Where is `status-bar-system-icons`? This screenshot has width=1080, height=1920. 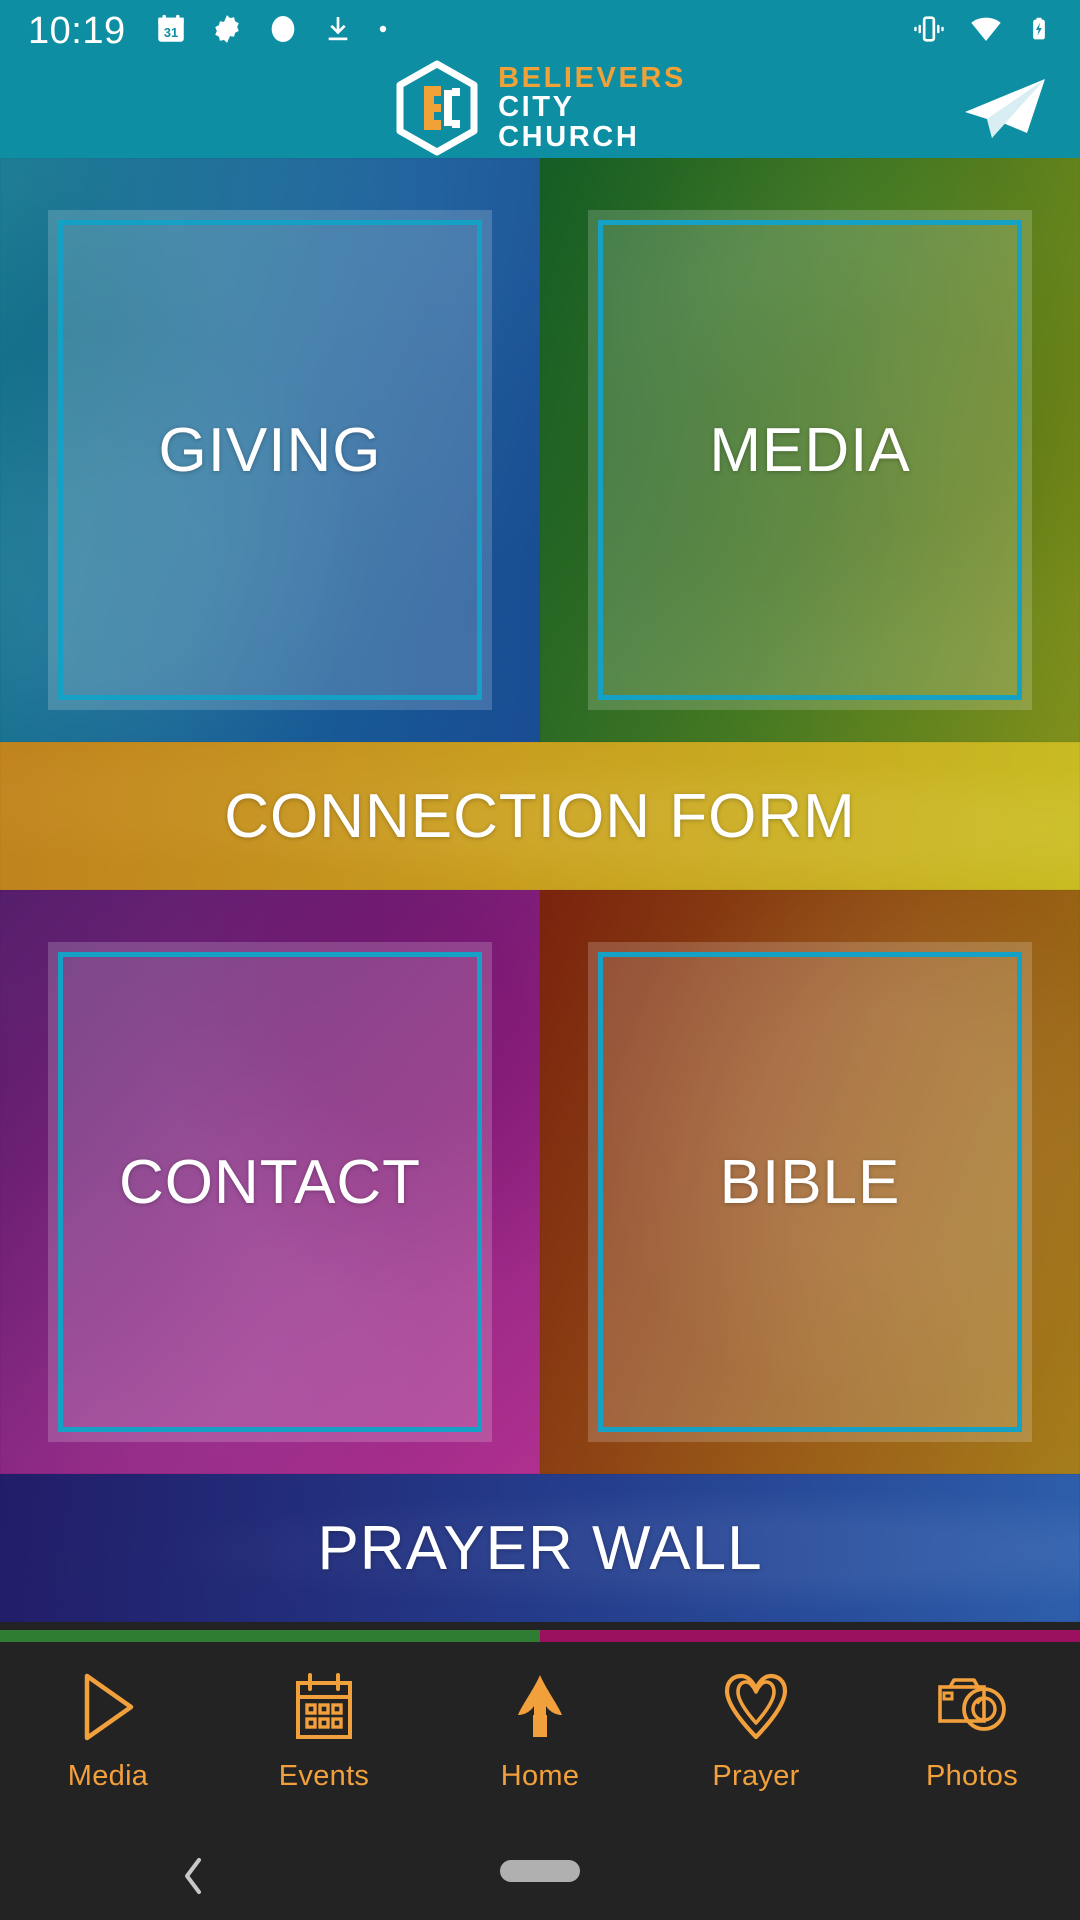 status-bar-system-icons is located at coordinates (982, 31).